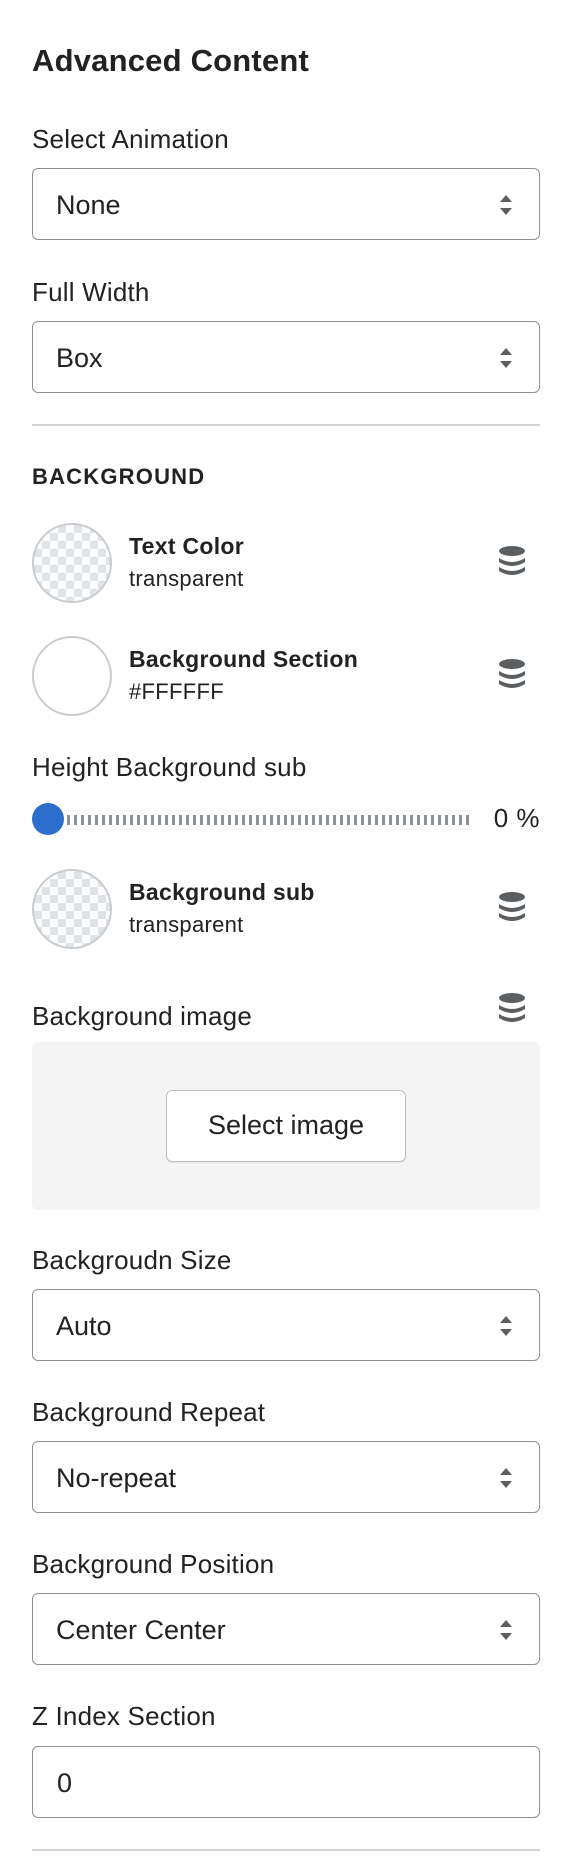 The width and height of the screenshot is (564, 1870). I want to click on background-repeat-dropdown: No-repeat, so click(286, 1477).